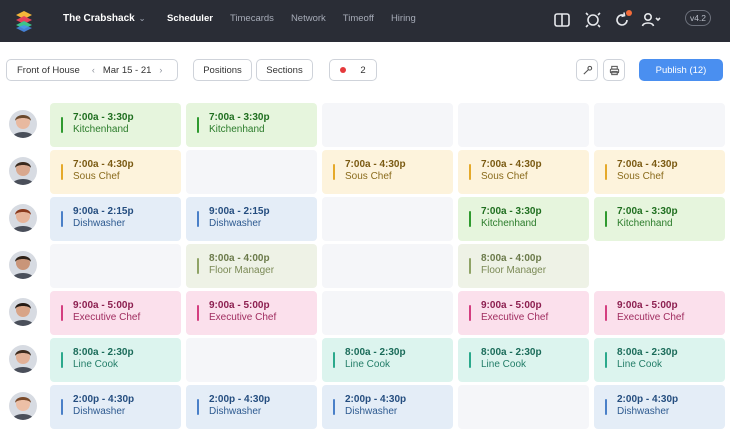 Image resolution: width=730 pixels, height=446 pixels. I want to click on sections-button: Sections, so click(284, 70).